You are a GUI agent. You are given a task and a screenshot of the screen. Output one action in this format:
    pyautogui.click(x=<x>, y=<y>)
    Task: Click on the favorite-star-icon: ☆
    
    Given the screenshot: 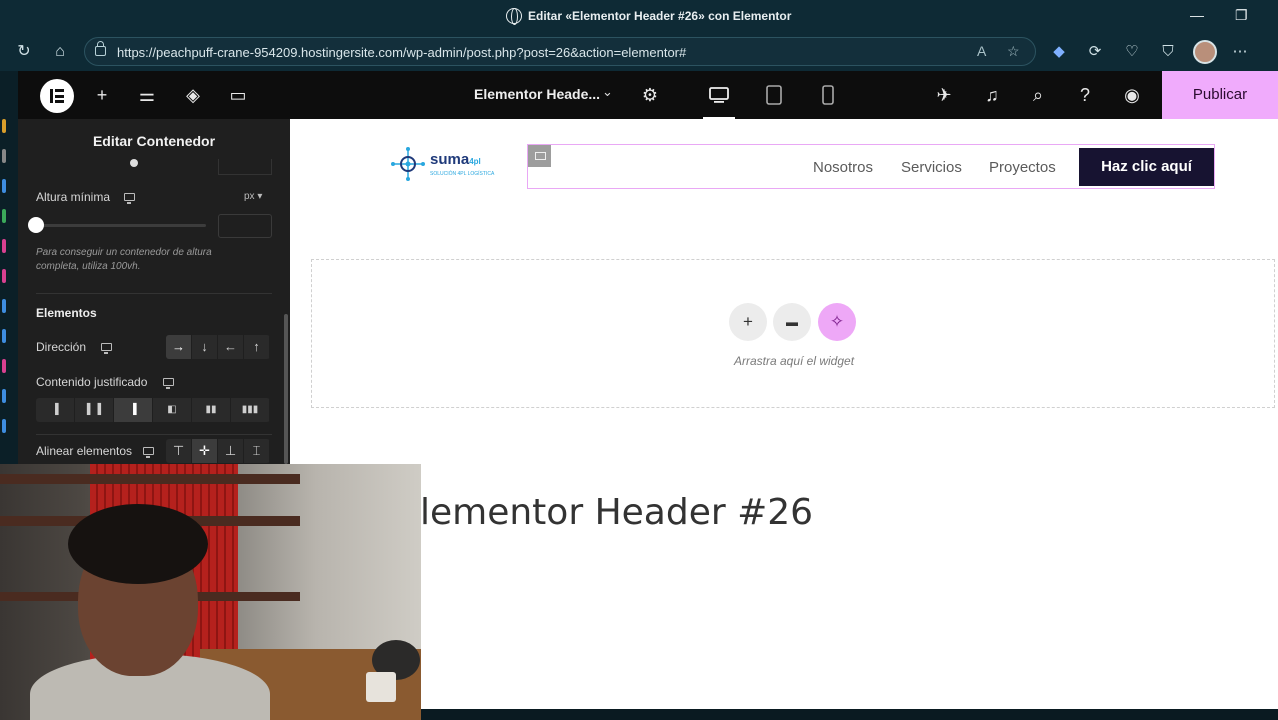 What is the action you would take?
    pyautogui.click(x=1013, y=51)
    